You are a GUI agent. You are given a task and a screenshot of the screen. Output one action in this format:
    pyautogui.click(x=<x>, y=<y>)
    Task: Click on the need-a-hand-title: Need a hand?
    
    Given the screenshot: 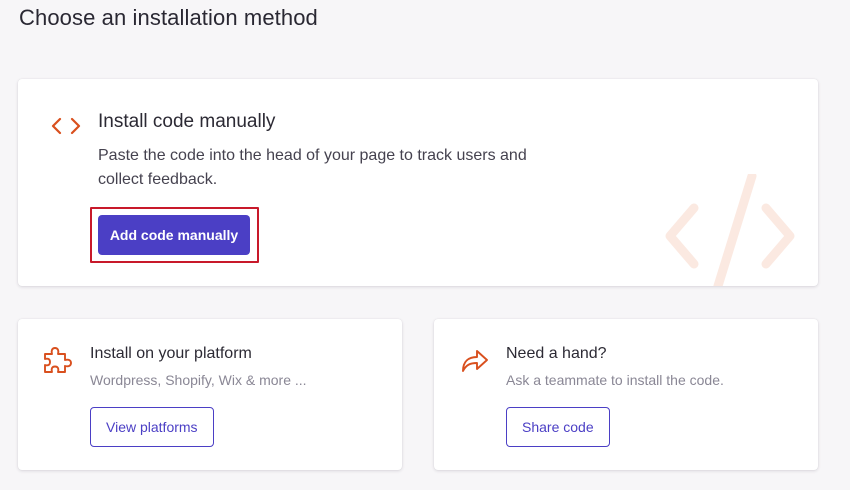 What is the action you would take?
    pyautogui.click(x=556, y=353)
    